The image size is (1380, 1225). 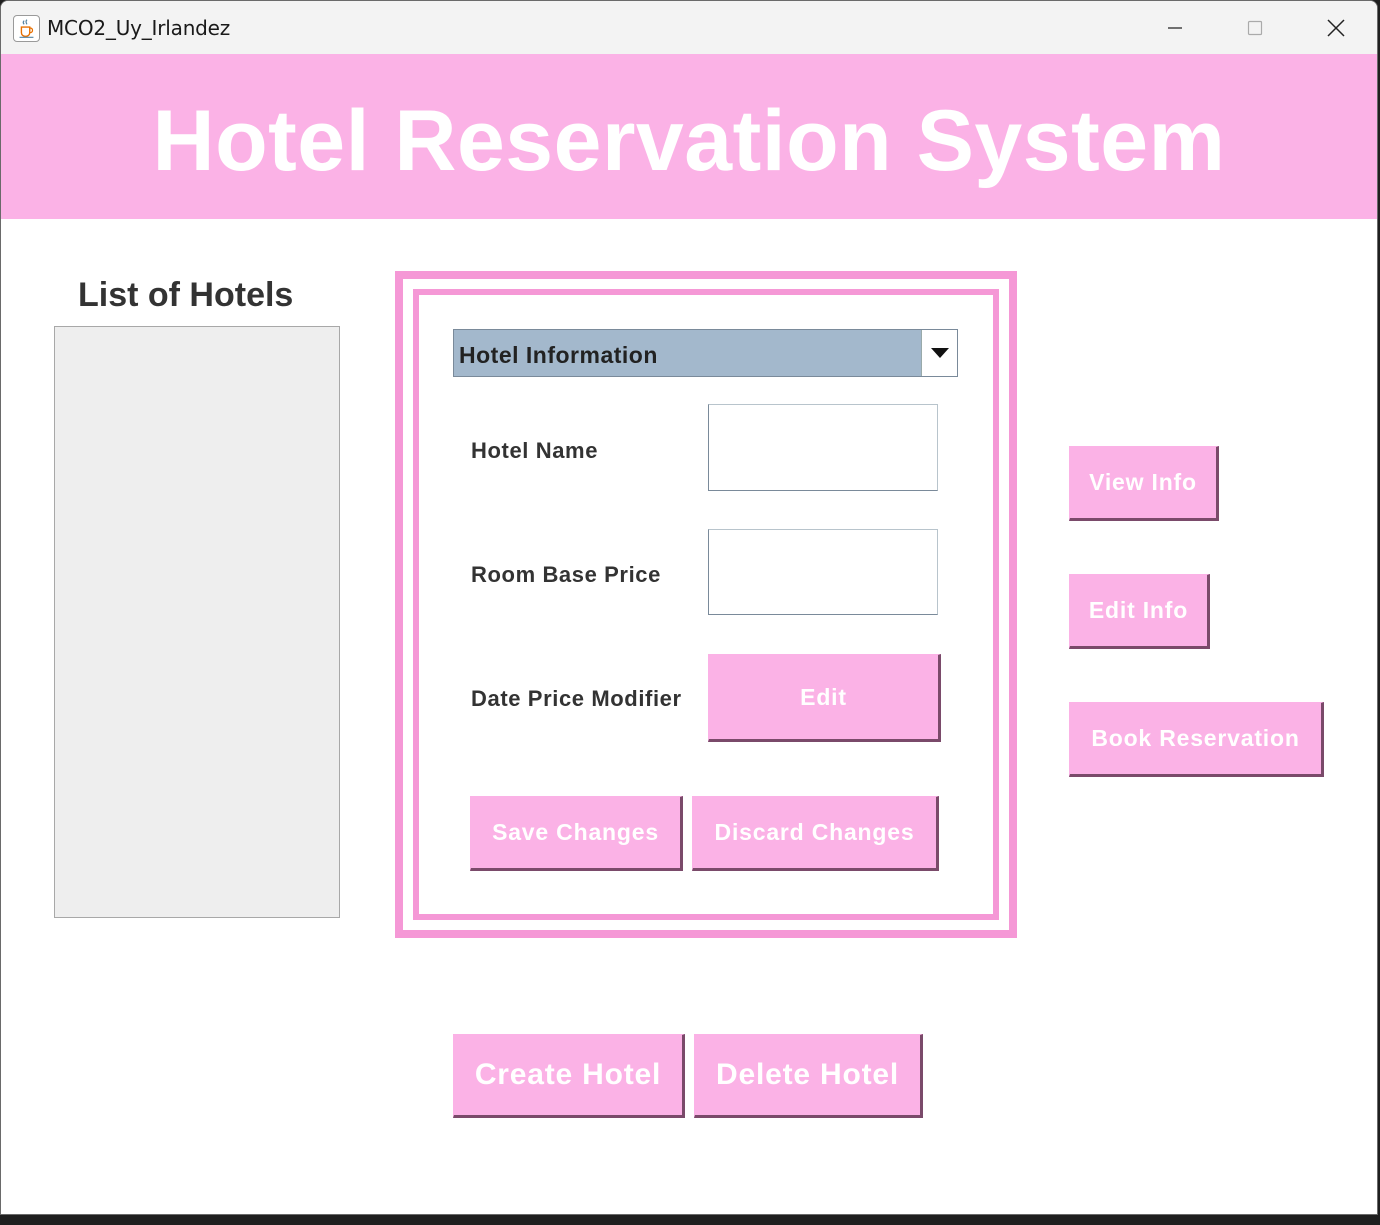 What do you see at coordinates (705, 353) in the screenshot?
I see `info-type-dropdown: Hotel Information` at bounding box center [705, 353].